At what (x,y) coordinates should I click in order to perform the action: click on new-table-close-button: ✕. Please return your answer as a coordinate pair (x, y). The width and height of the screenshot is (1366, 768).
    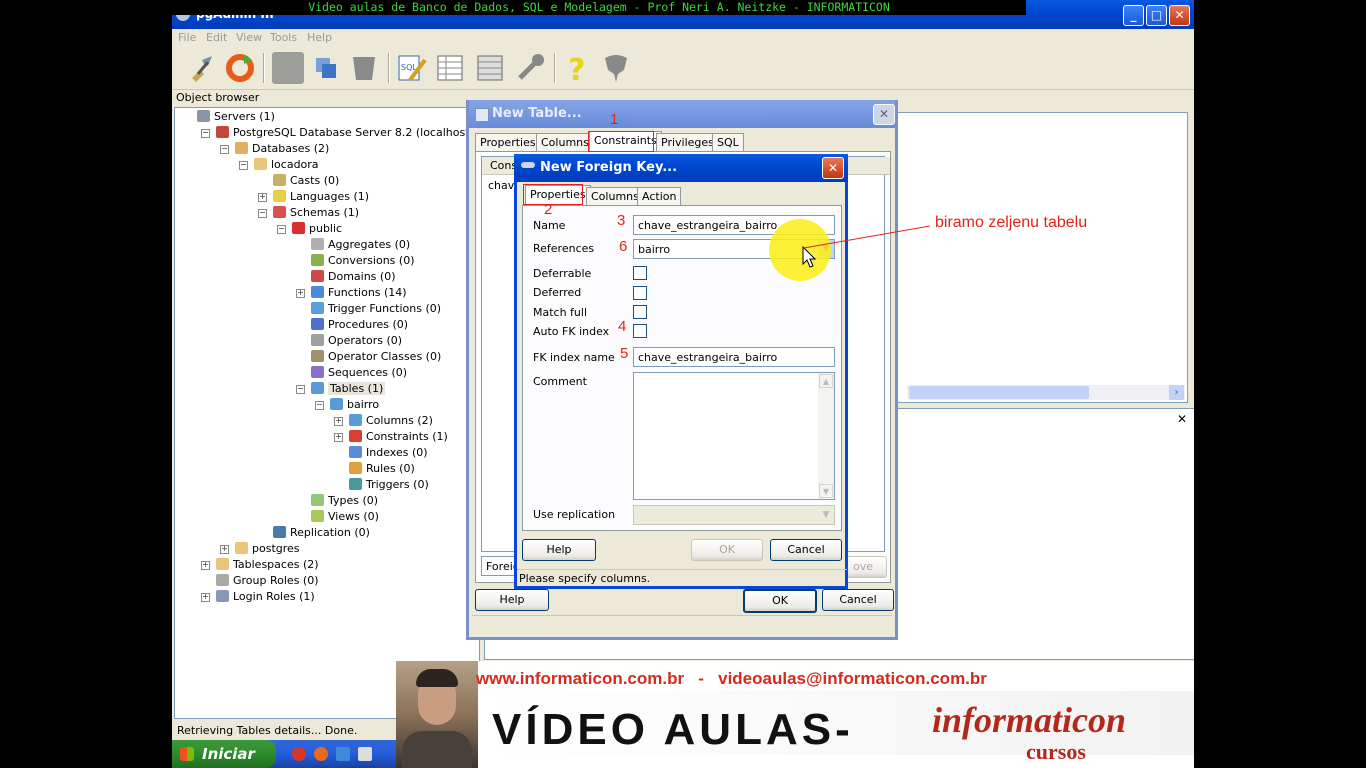
    Looking at the image, I should click on (884, 114).